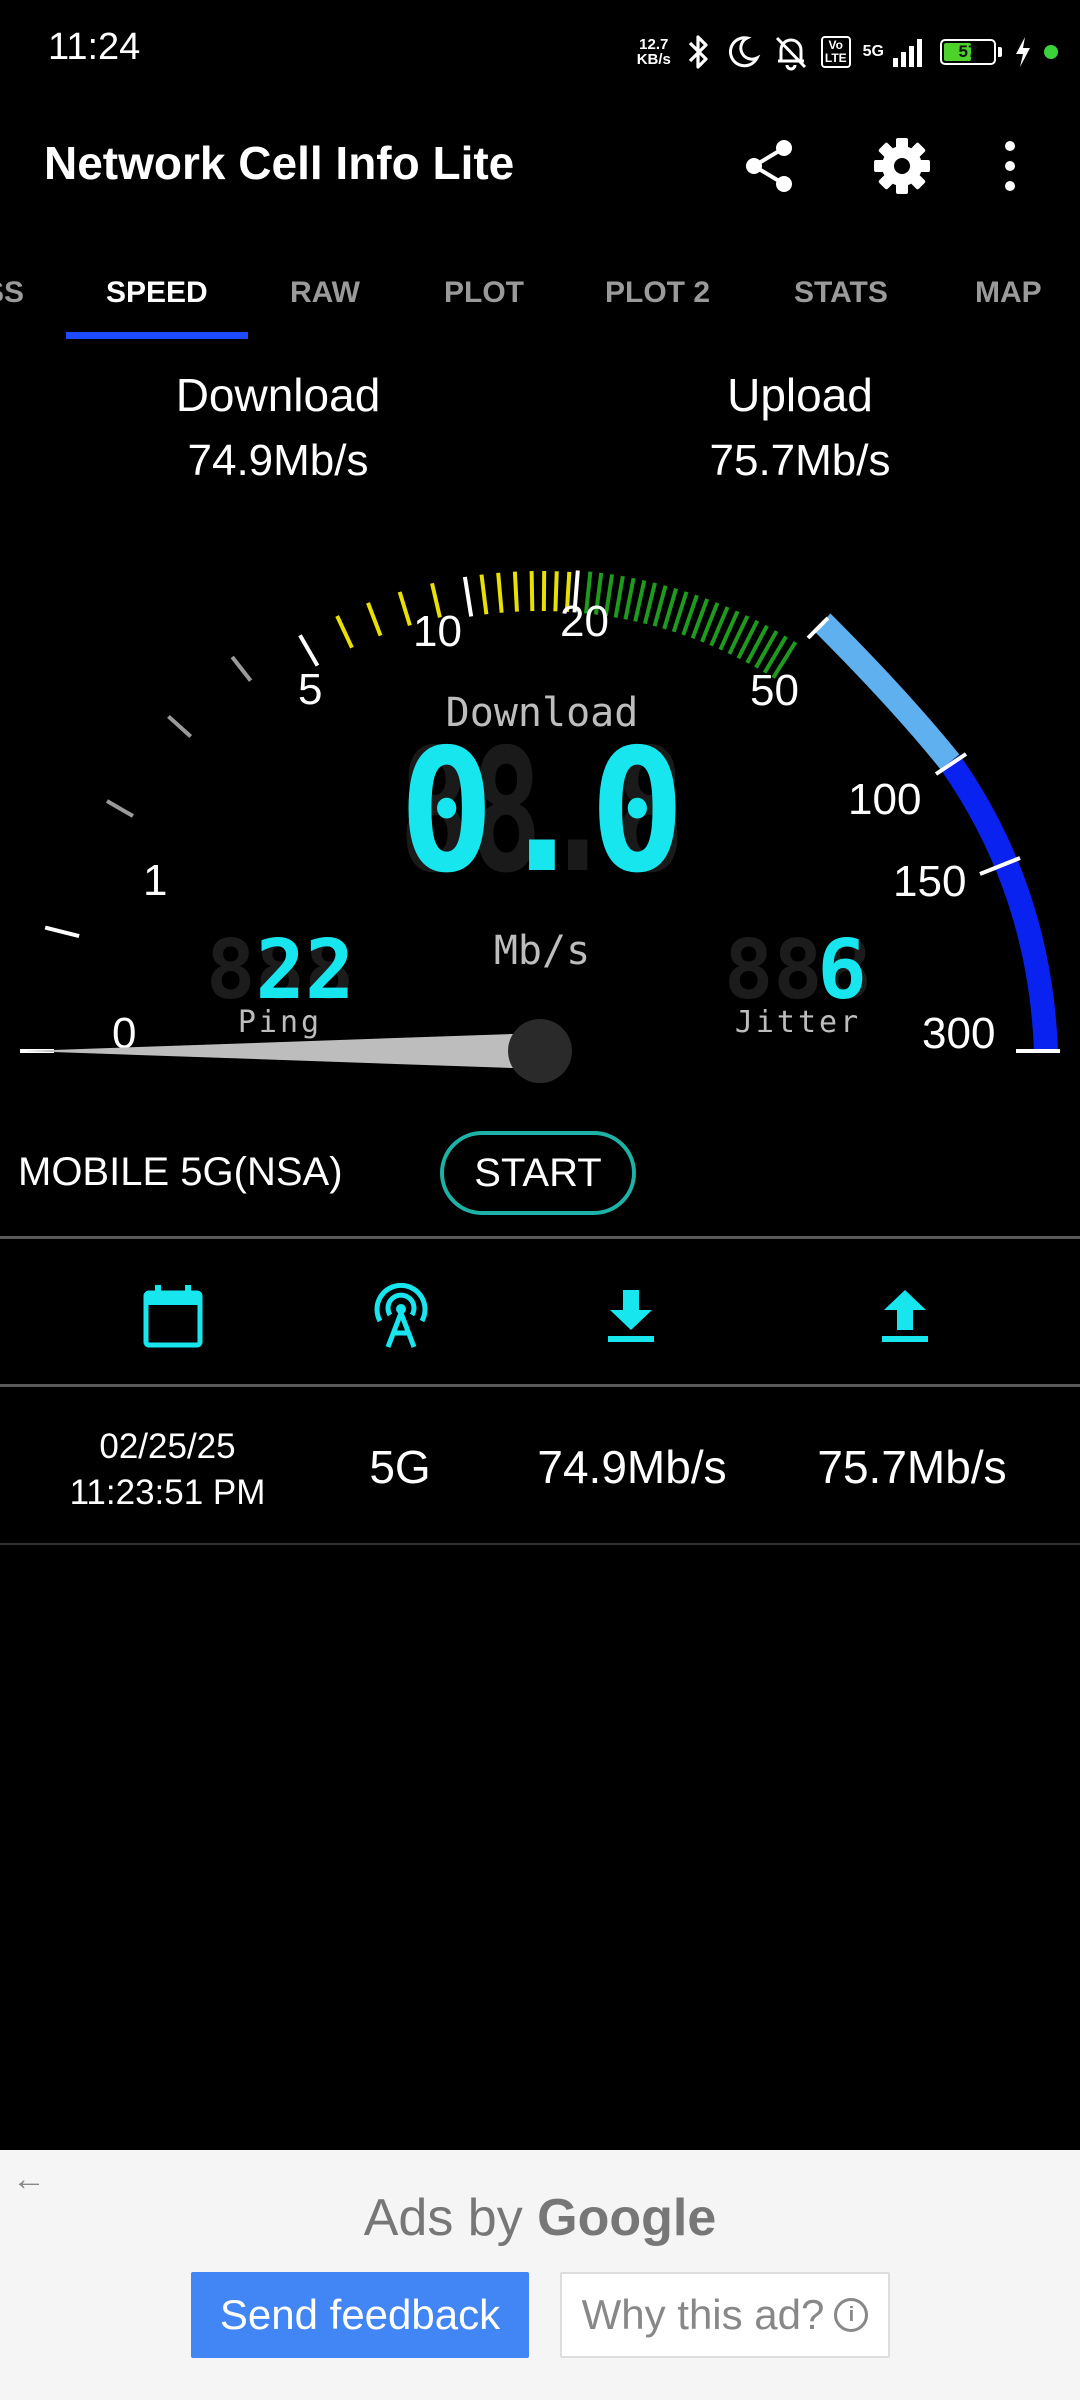 This screenshot has height=2400, width=1080. Describe the element at coordinates (657, 293) in the screenshot. I see `tab-plot-2: PLOT 2` at that location.